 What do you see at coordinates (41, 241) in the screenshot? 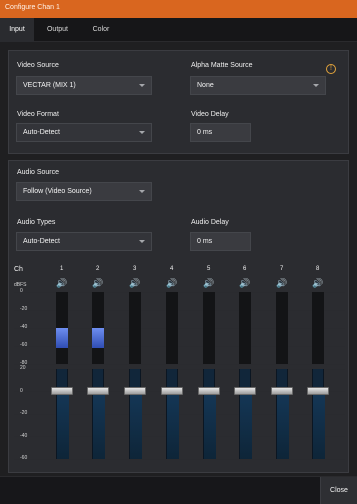
I see `audio-types-value: Auto-Detect` at bounding box center [41, 241].